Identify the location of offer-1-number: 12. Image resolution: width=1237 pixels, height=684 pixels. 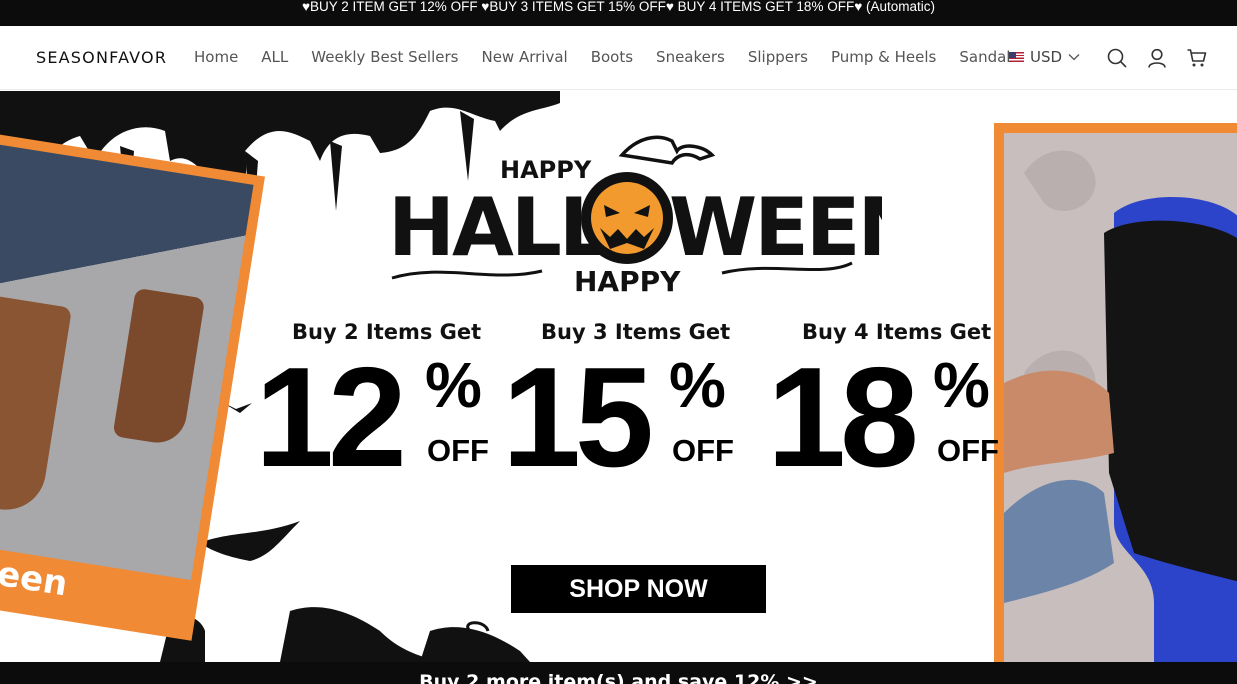
(331, 417).